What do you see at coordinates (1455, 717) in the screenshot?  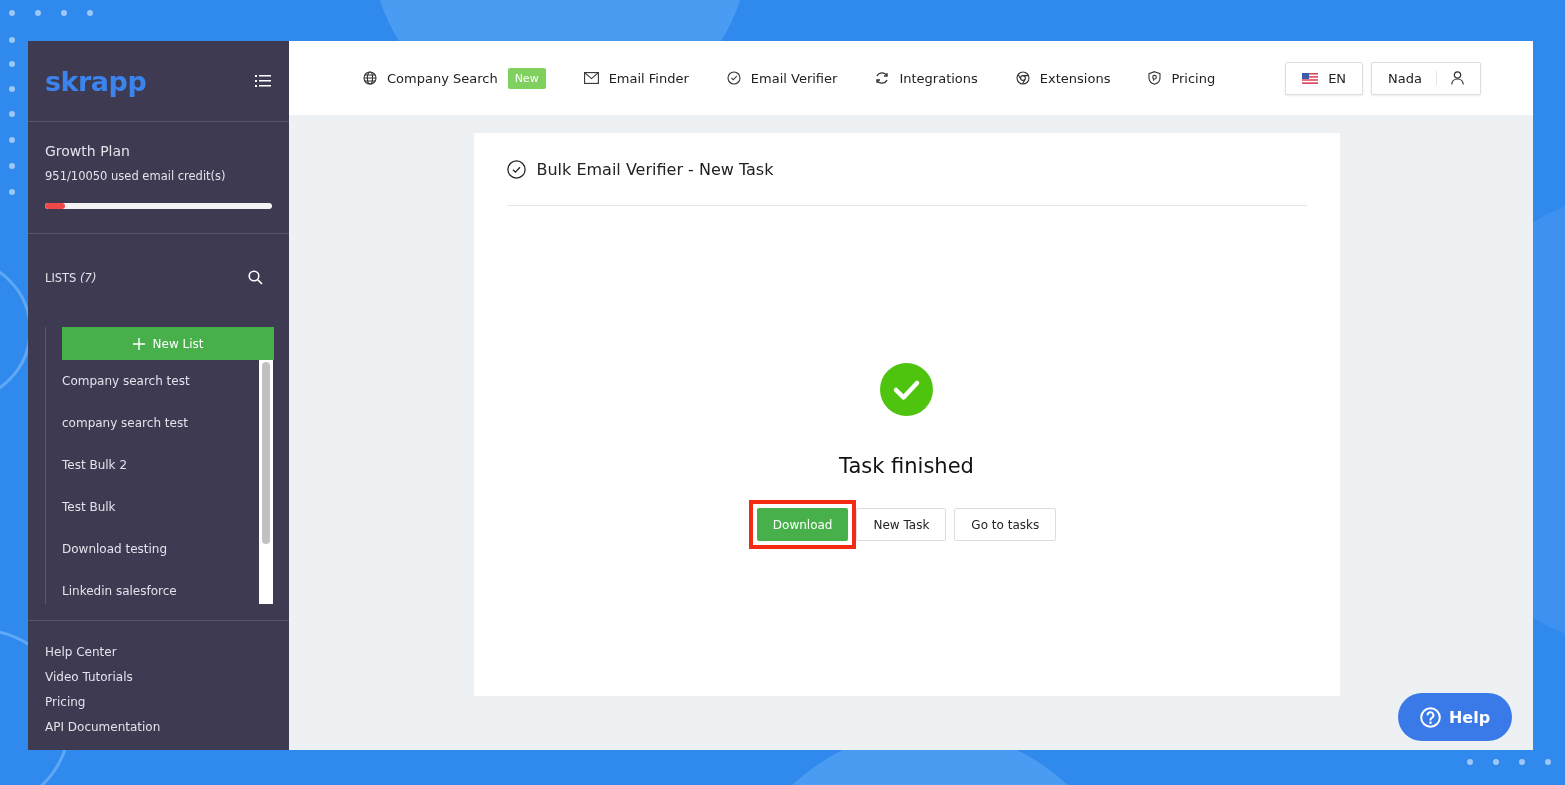 I see `help-button: Help` at bounding box center [1455, 717].